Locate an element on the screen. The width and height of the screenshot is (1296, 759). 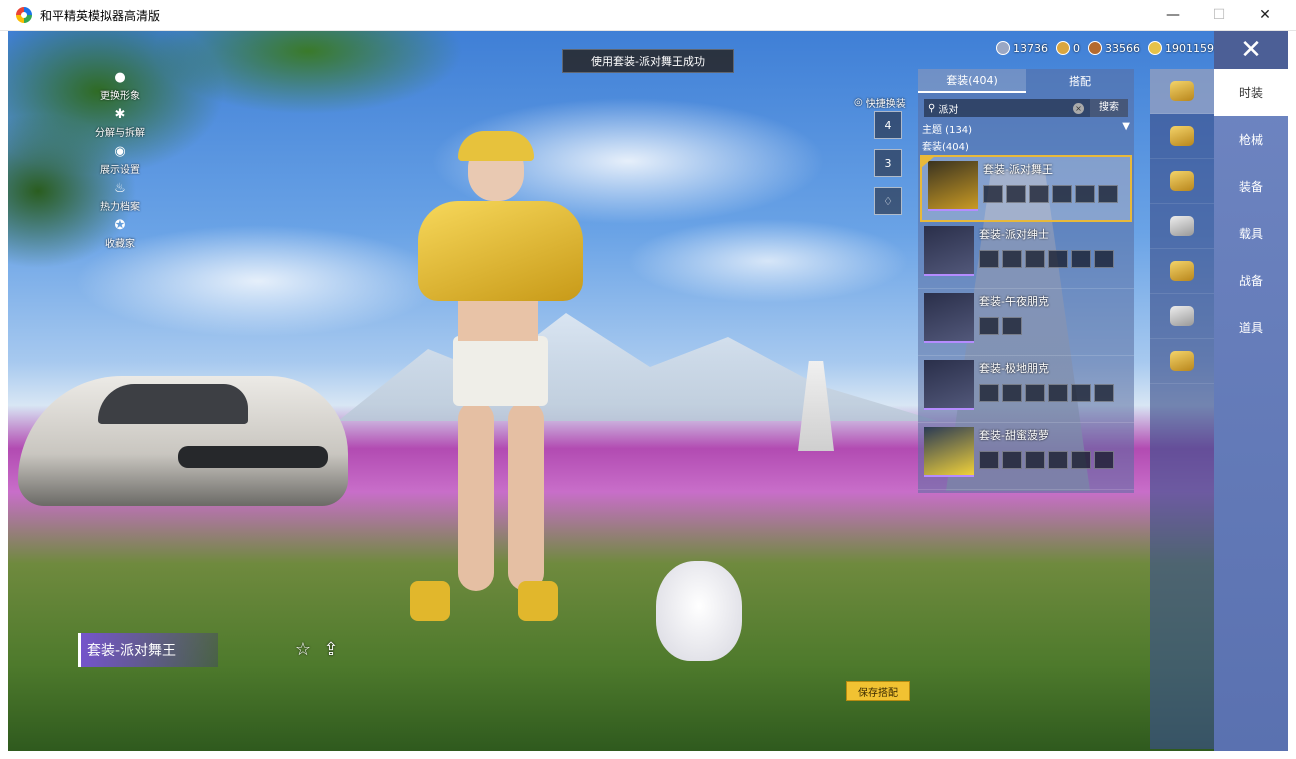
top-icon is located at coordinates (1182, 271).